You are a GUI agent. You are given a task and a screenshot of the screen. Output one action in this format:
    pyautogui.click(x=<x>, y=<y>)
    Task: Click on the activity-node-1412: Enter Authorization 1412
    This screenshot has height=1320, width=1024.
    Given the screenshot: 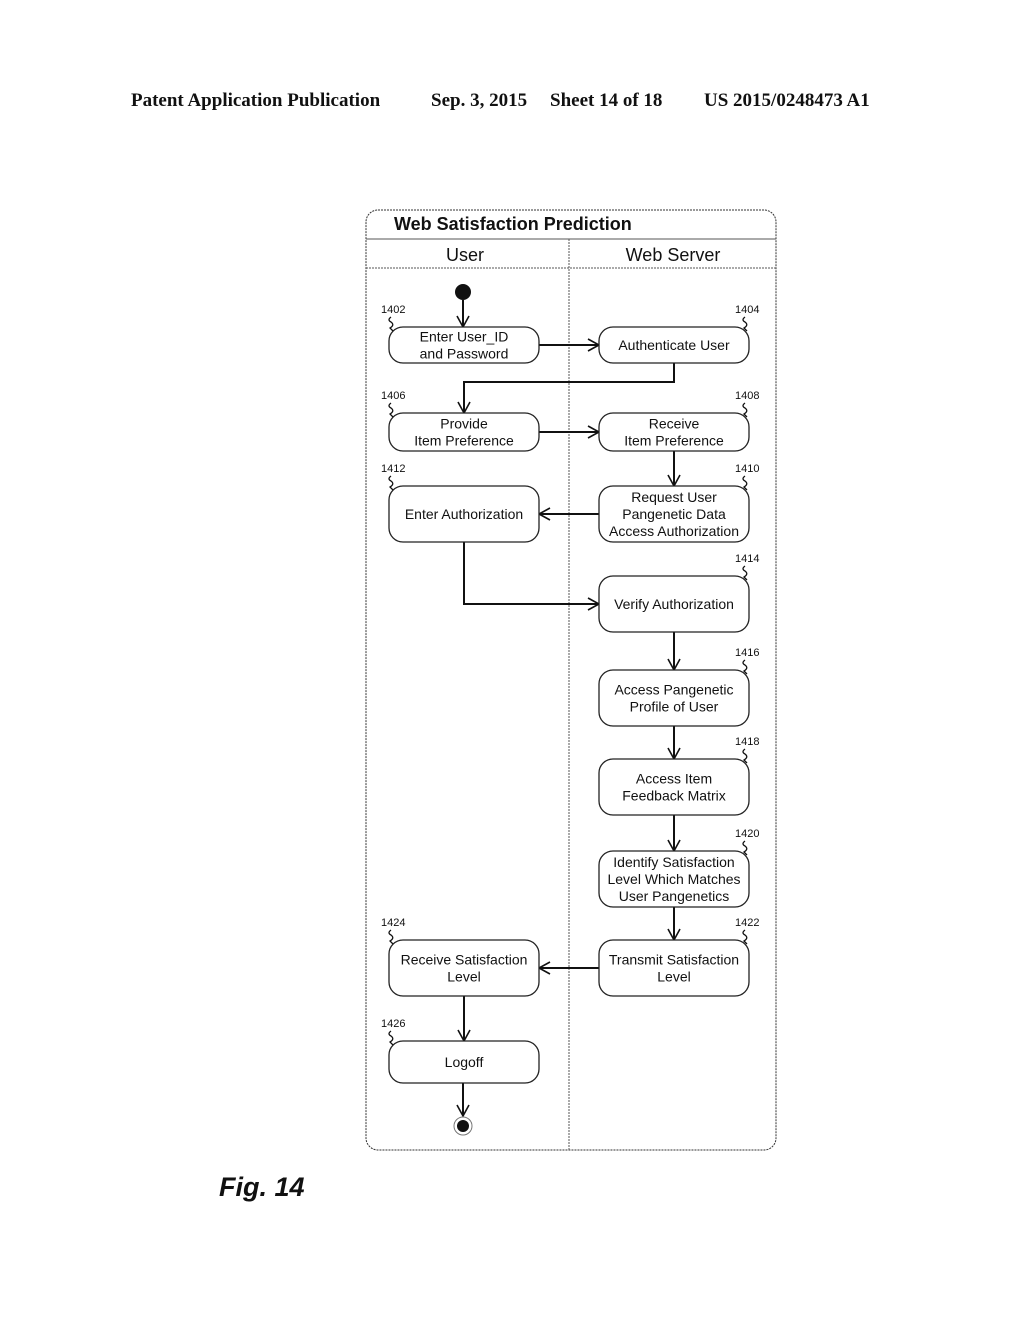 What is the action you would take?
    pyautogui.click(x=460, y=503)
    